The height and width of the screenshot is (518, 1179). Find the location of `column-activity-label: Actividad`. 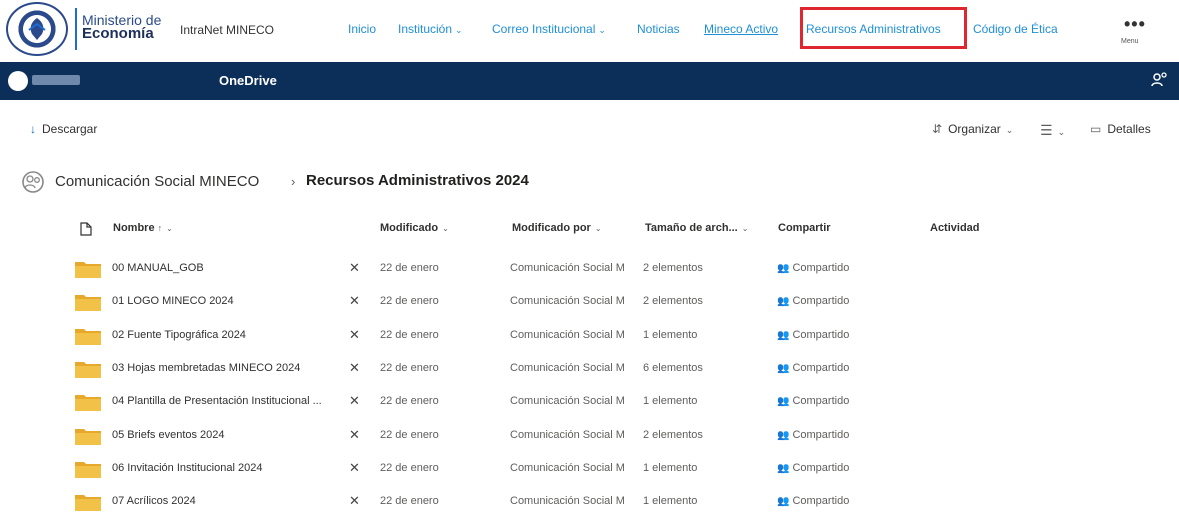

column-activity-label: Actividad is located at coordinates (955, 228).